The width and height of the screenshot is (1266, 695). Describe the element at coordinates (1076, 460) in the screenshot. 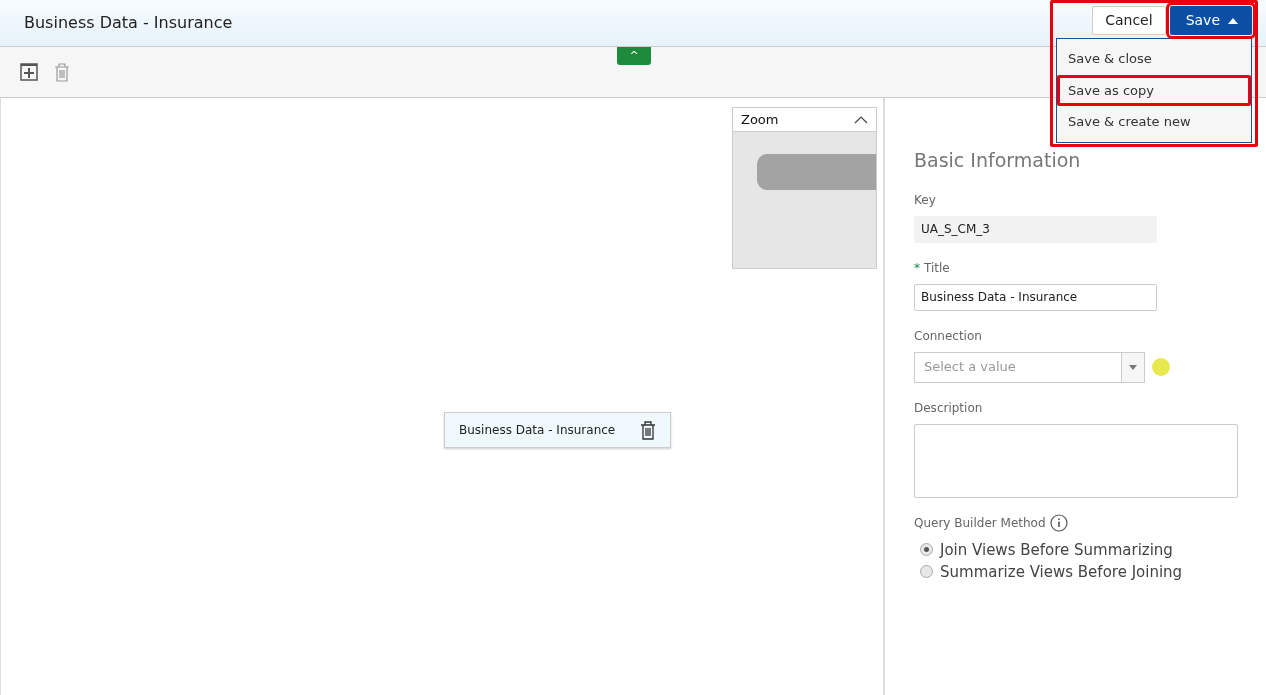

I see `description-field` at that location.